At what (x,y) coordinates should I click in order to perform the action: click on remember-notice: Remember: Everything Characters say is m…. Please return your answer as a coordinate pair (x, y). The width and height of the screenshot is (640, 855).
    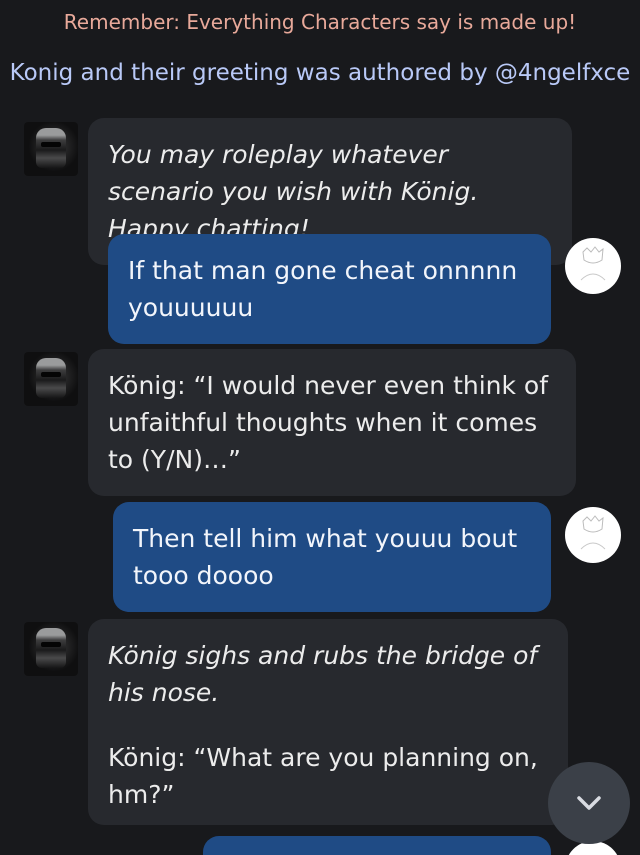
    Looking at the image, I should click on (320, 22).